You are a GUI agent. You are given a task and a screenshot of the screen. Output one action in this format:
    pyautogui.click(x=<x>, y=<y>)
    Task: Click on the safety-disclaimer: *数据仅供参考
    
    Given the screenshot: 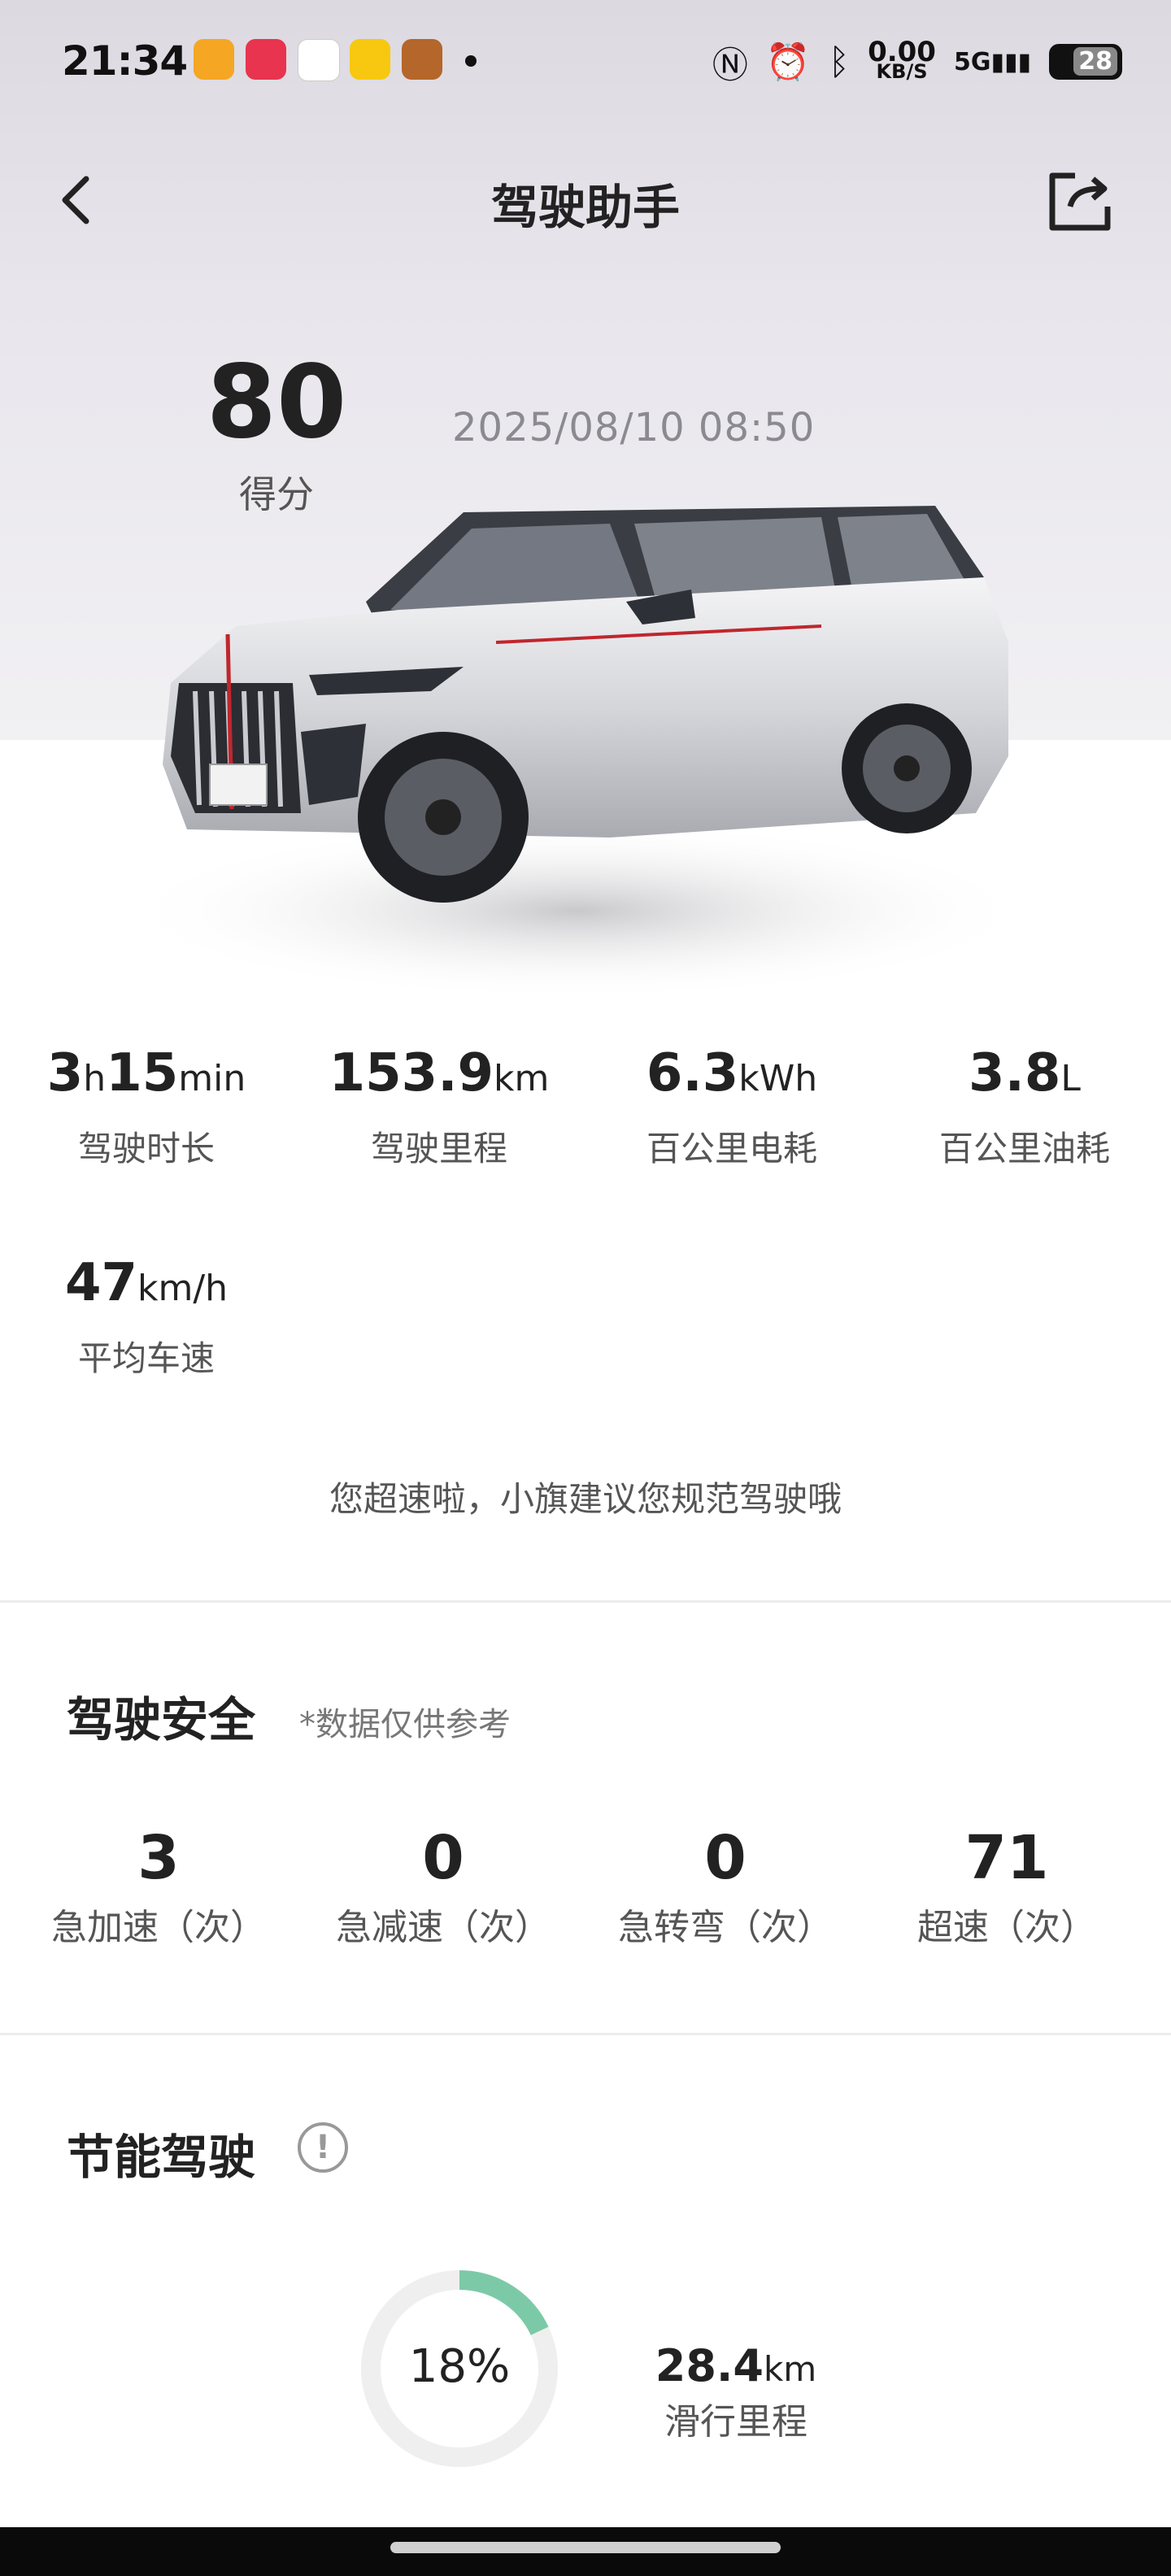 What is the action you would take?
    pyautogui.click(x=405, y=1725)
    